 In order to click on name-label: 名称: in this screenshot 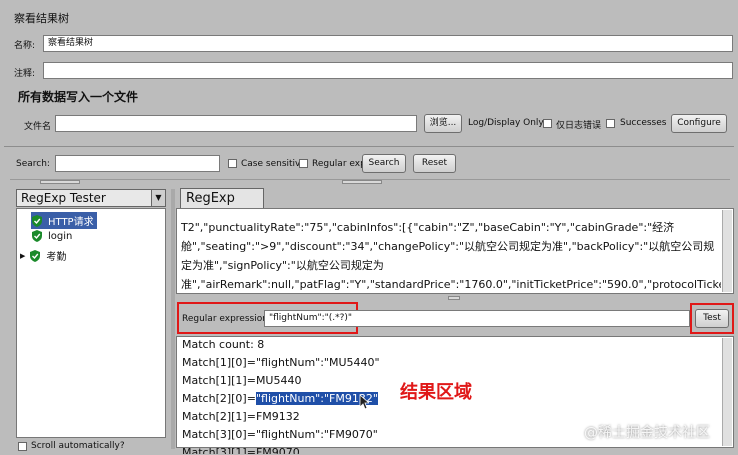, I will do `click(25, 46)`.